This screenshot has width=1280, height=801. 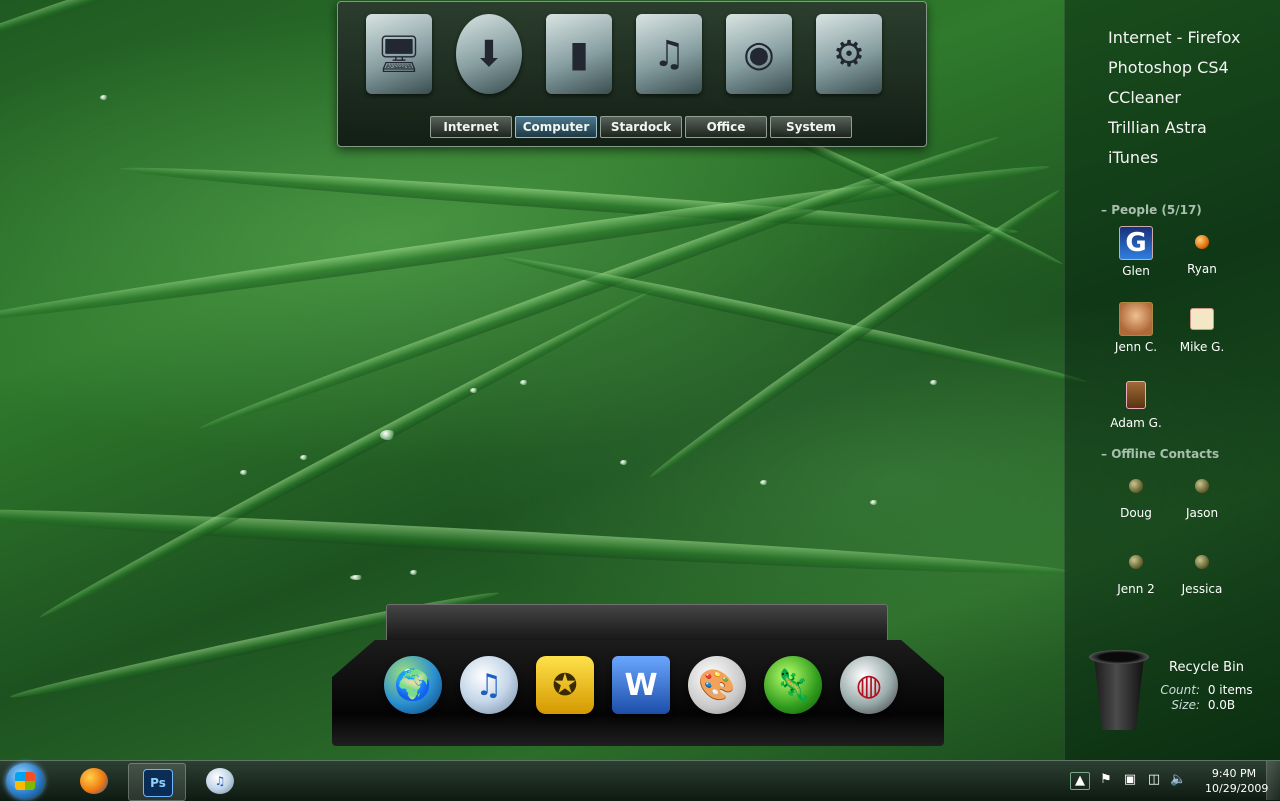 What do you see at coordinates (1194, 158) in the screenshot?
I see `sidebar-link-itunes: iTunes` at bounding box center [1194, 158].